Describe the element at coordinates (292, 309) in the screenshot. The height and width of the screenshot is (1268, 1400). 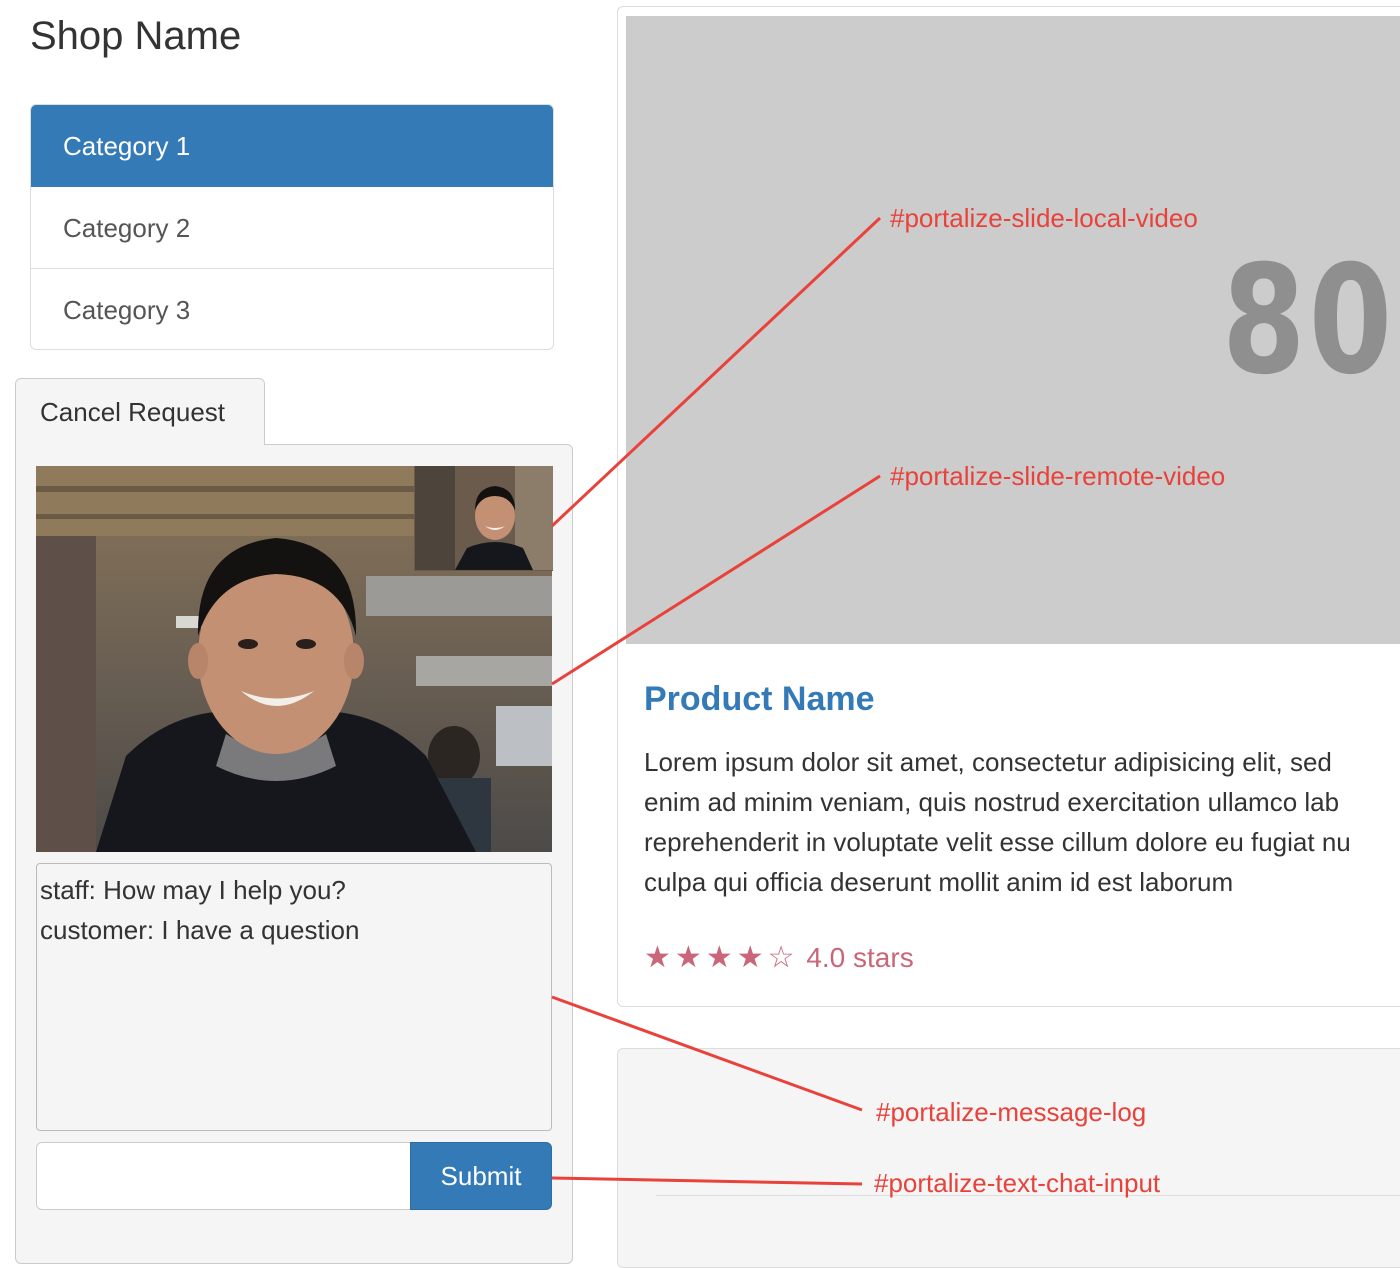
I see `category-item-3: Category 3` at that location.